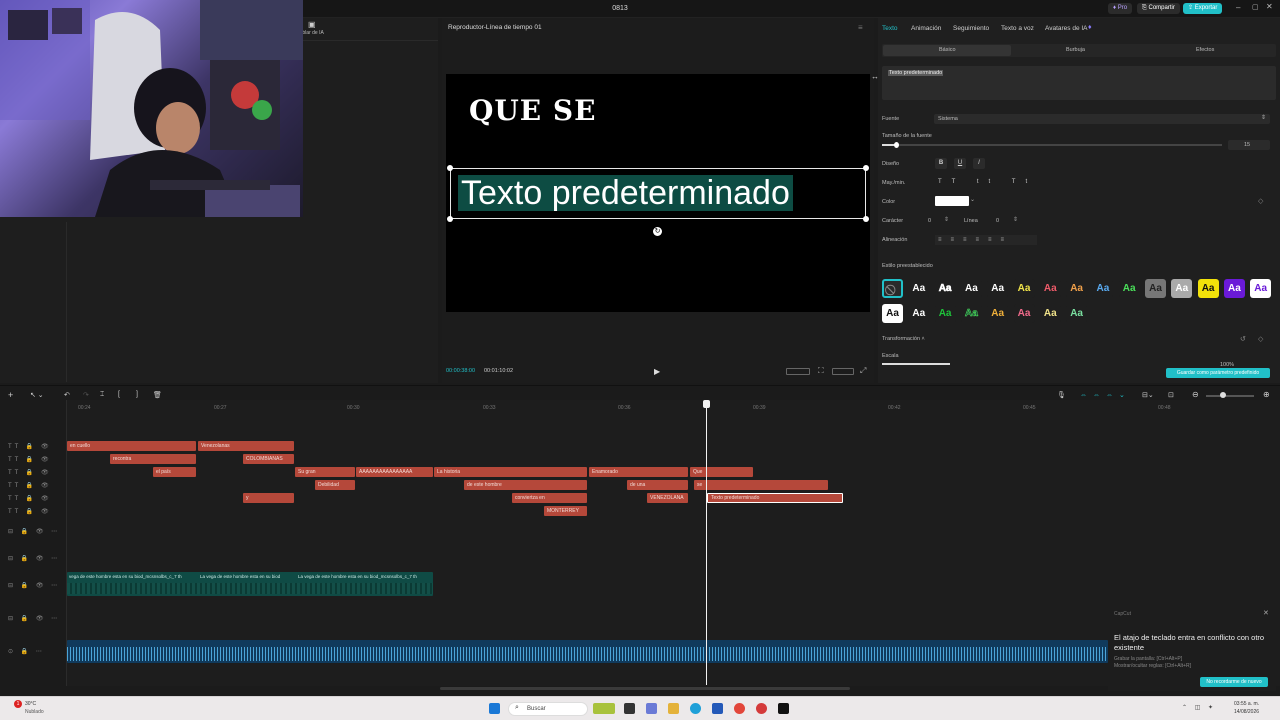 Image resolution: width=1280 pixels, height=720 pixels. Describe the element at coordinates (268, 459) in the screenshot. I see `text-clip: COLOMBIANAS` at that location.